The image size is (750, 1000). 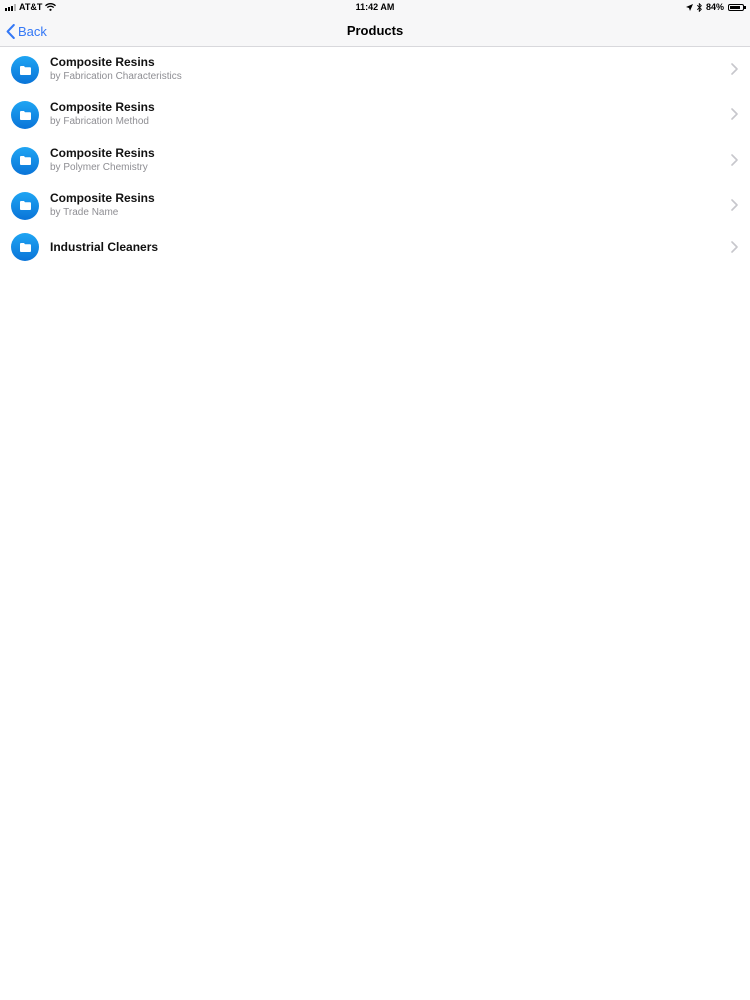 I want to click on page-title: Products, so click(x=375, y=30).